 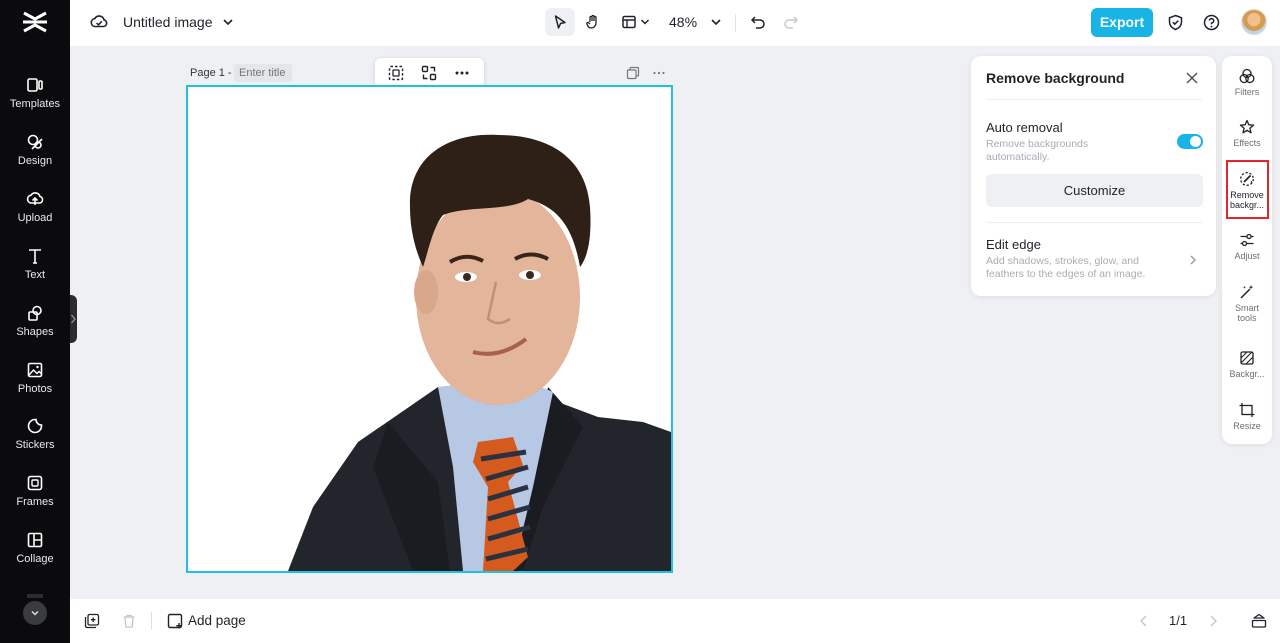 What do you see at coordinates (635, 22) in the screenshot?
I see `layout-menu-button` at bounding box center [635, 22].